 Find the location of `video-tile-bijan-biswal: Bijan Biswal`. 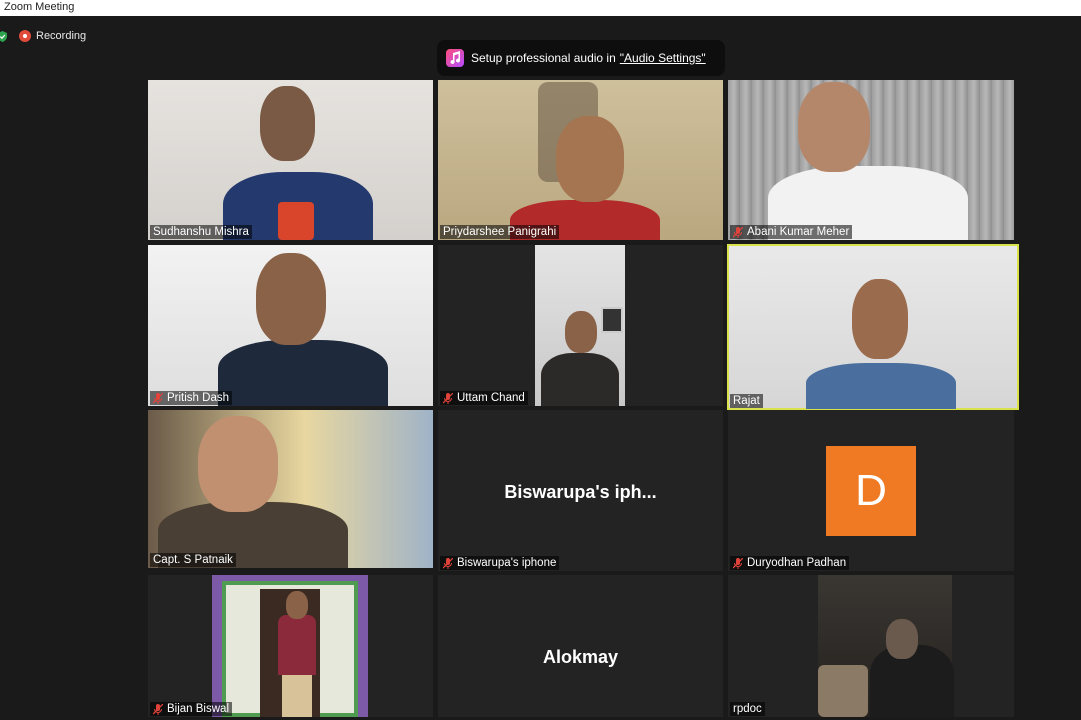

video-tile-bijan-biswal: Bijan Biswal is located at coordinates (290, 646).